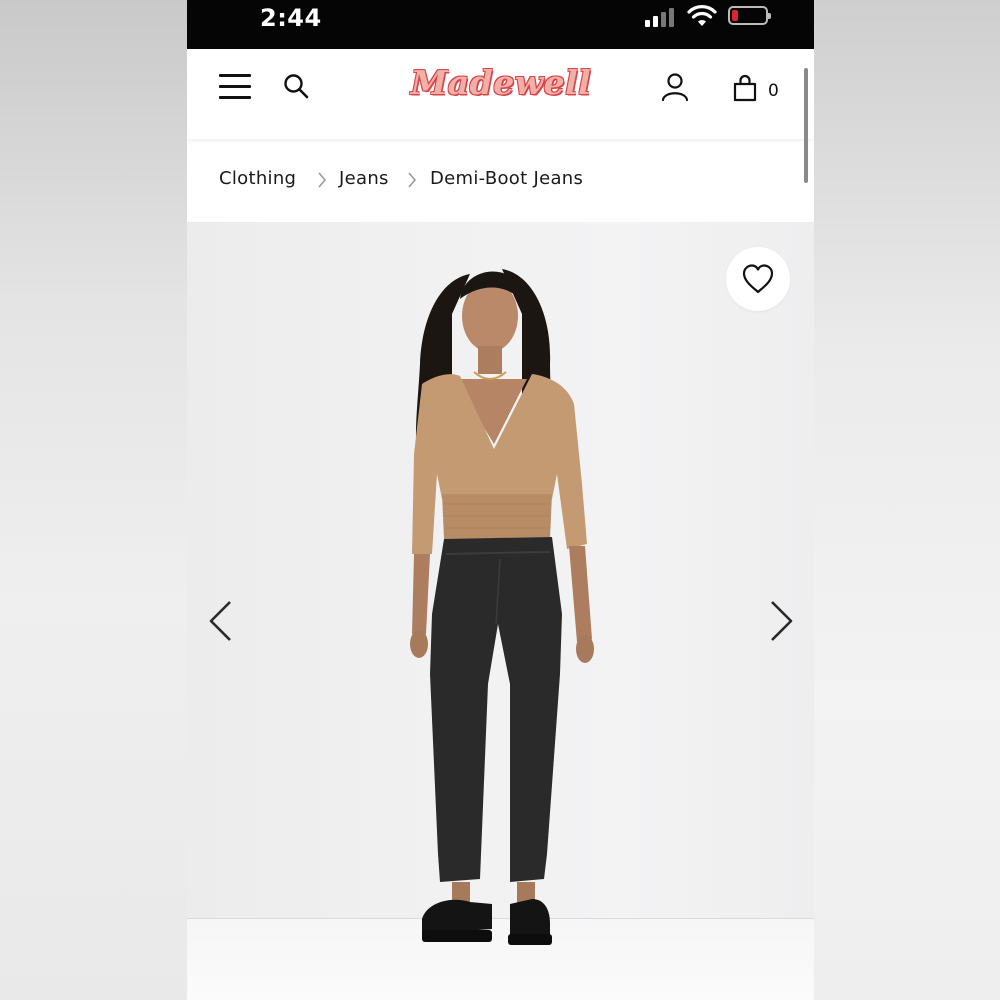  I want to click on favorite-button, so click(758, 279).